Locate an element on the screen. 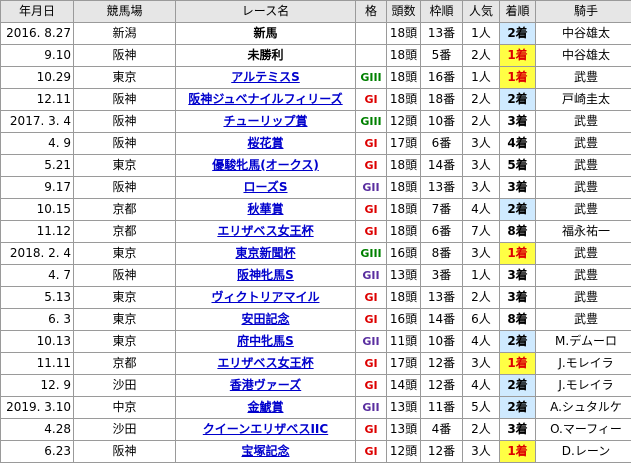 The image size is (631, 463). race-name-cell: 府中牝馬S is located at coordinates (266, 342).